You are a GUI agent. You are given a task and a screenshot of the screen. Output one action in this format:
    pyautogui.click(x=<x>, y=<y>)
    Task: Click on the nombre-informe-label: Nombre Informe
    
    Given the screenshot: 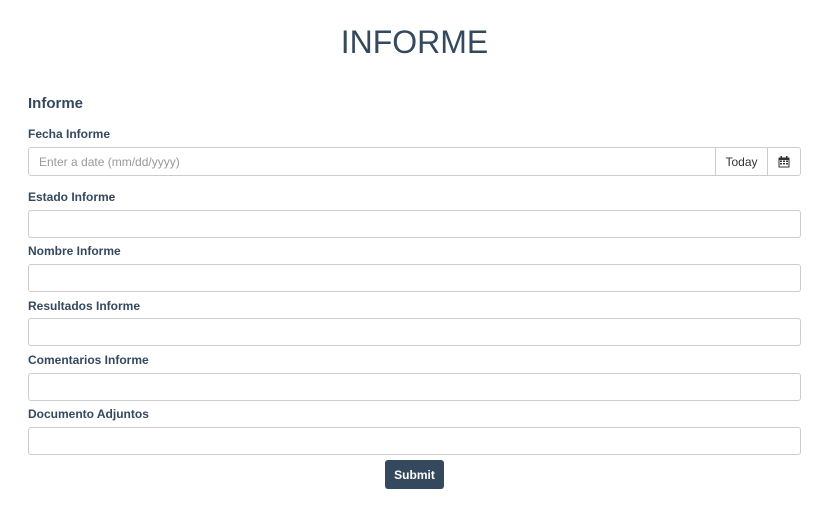 What is the action you would take?
    pyautogui.click(x=74, y=251)
    